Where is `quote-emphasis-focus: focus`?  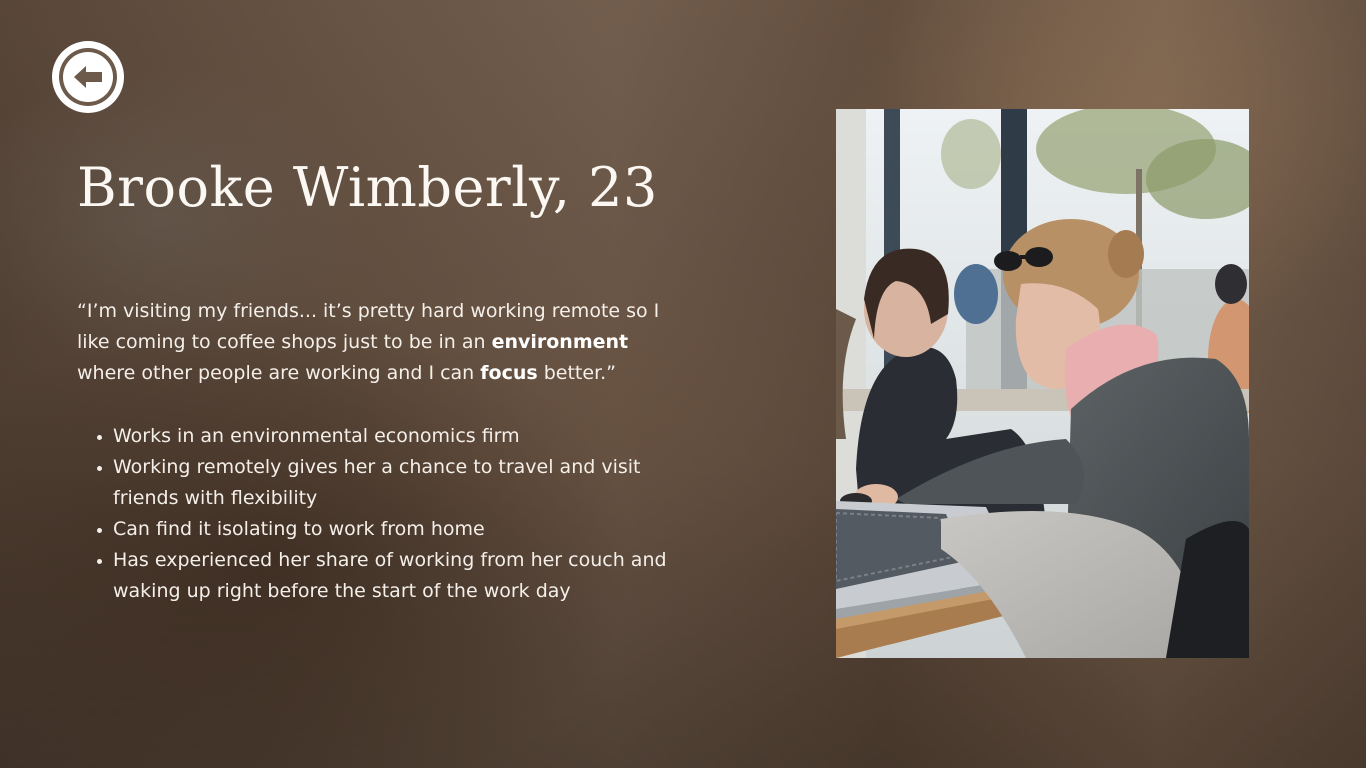
quote-emphasis-focus: focus is located at coordinates (509, 373).